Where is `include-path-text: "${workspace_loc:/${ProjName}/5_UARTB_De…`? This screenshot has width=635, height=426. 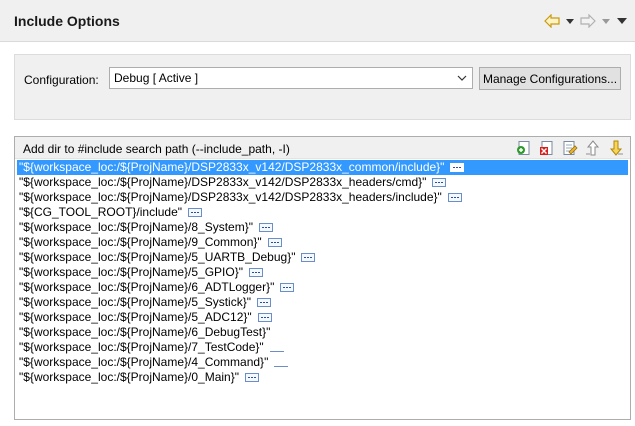
include-path-text: "${workspace_loc:/${ProjName}/5_UARTB_De… is located at coordinates (157, 257).